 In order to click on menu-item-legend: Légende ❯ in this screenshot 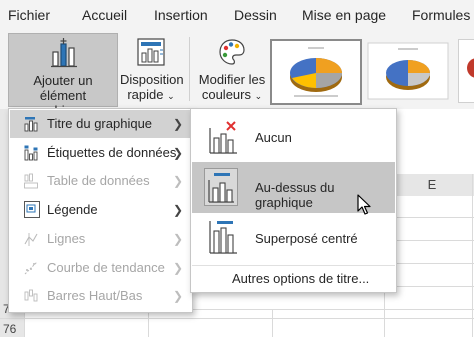, I will do `click(100, 210)`.